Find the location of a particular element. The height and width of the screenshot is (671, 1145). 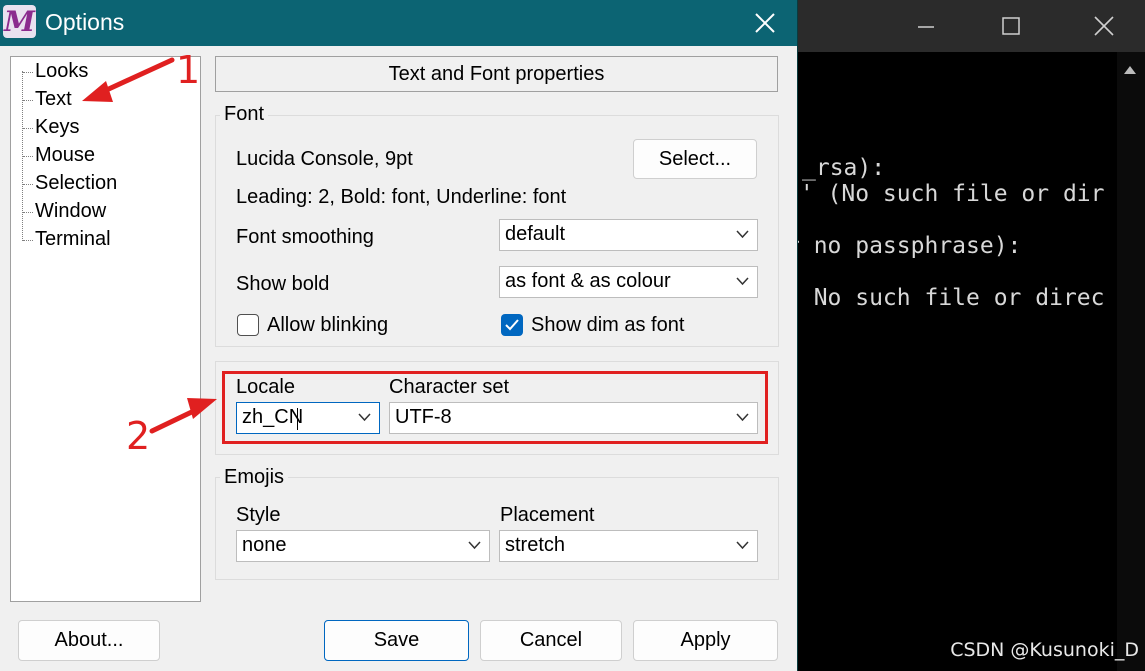

annotation-number-1: 1 is located at coordinates (188, 70).